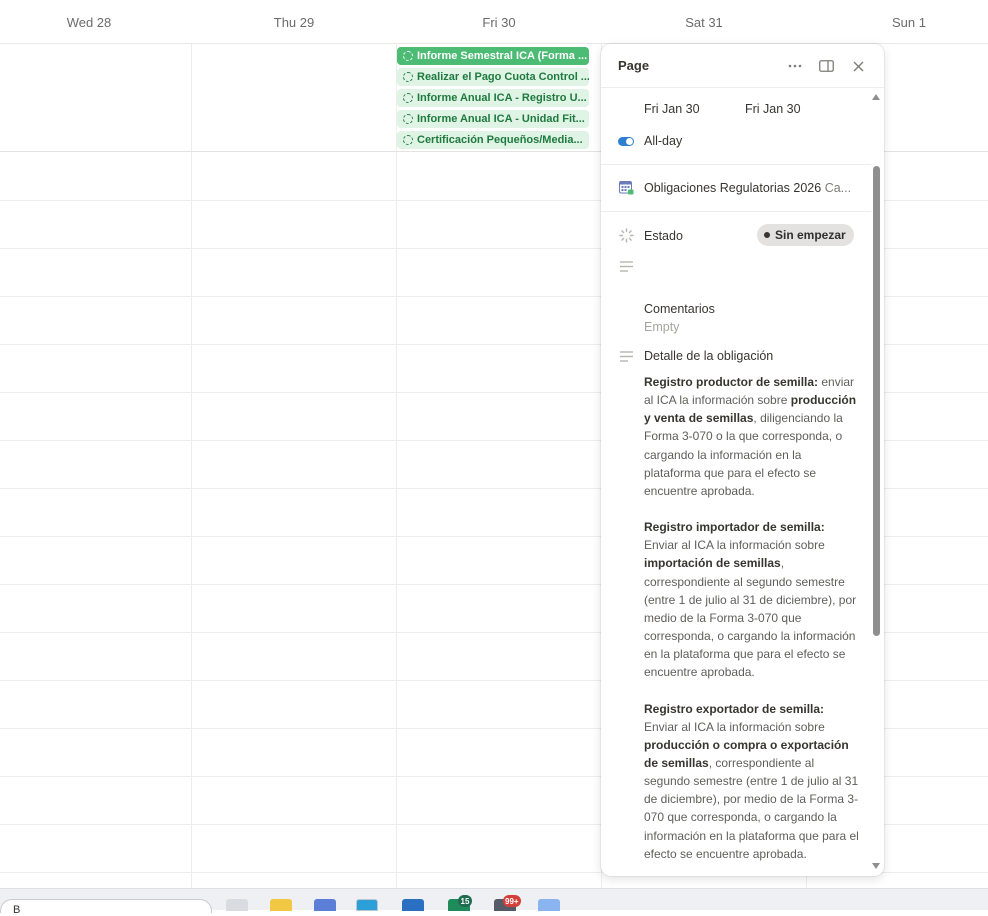 This screenshot has width=988, height=916. What do you see at coordinates (679, 309) in the screenshot?
I see `comments-label: Comentarios` at bounding box center [679, 309].